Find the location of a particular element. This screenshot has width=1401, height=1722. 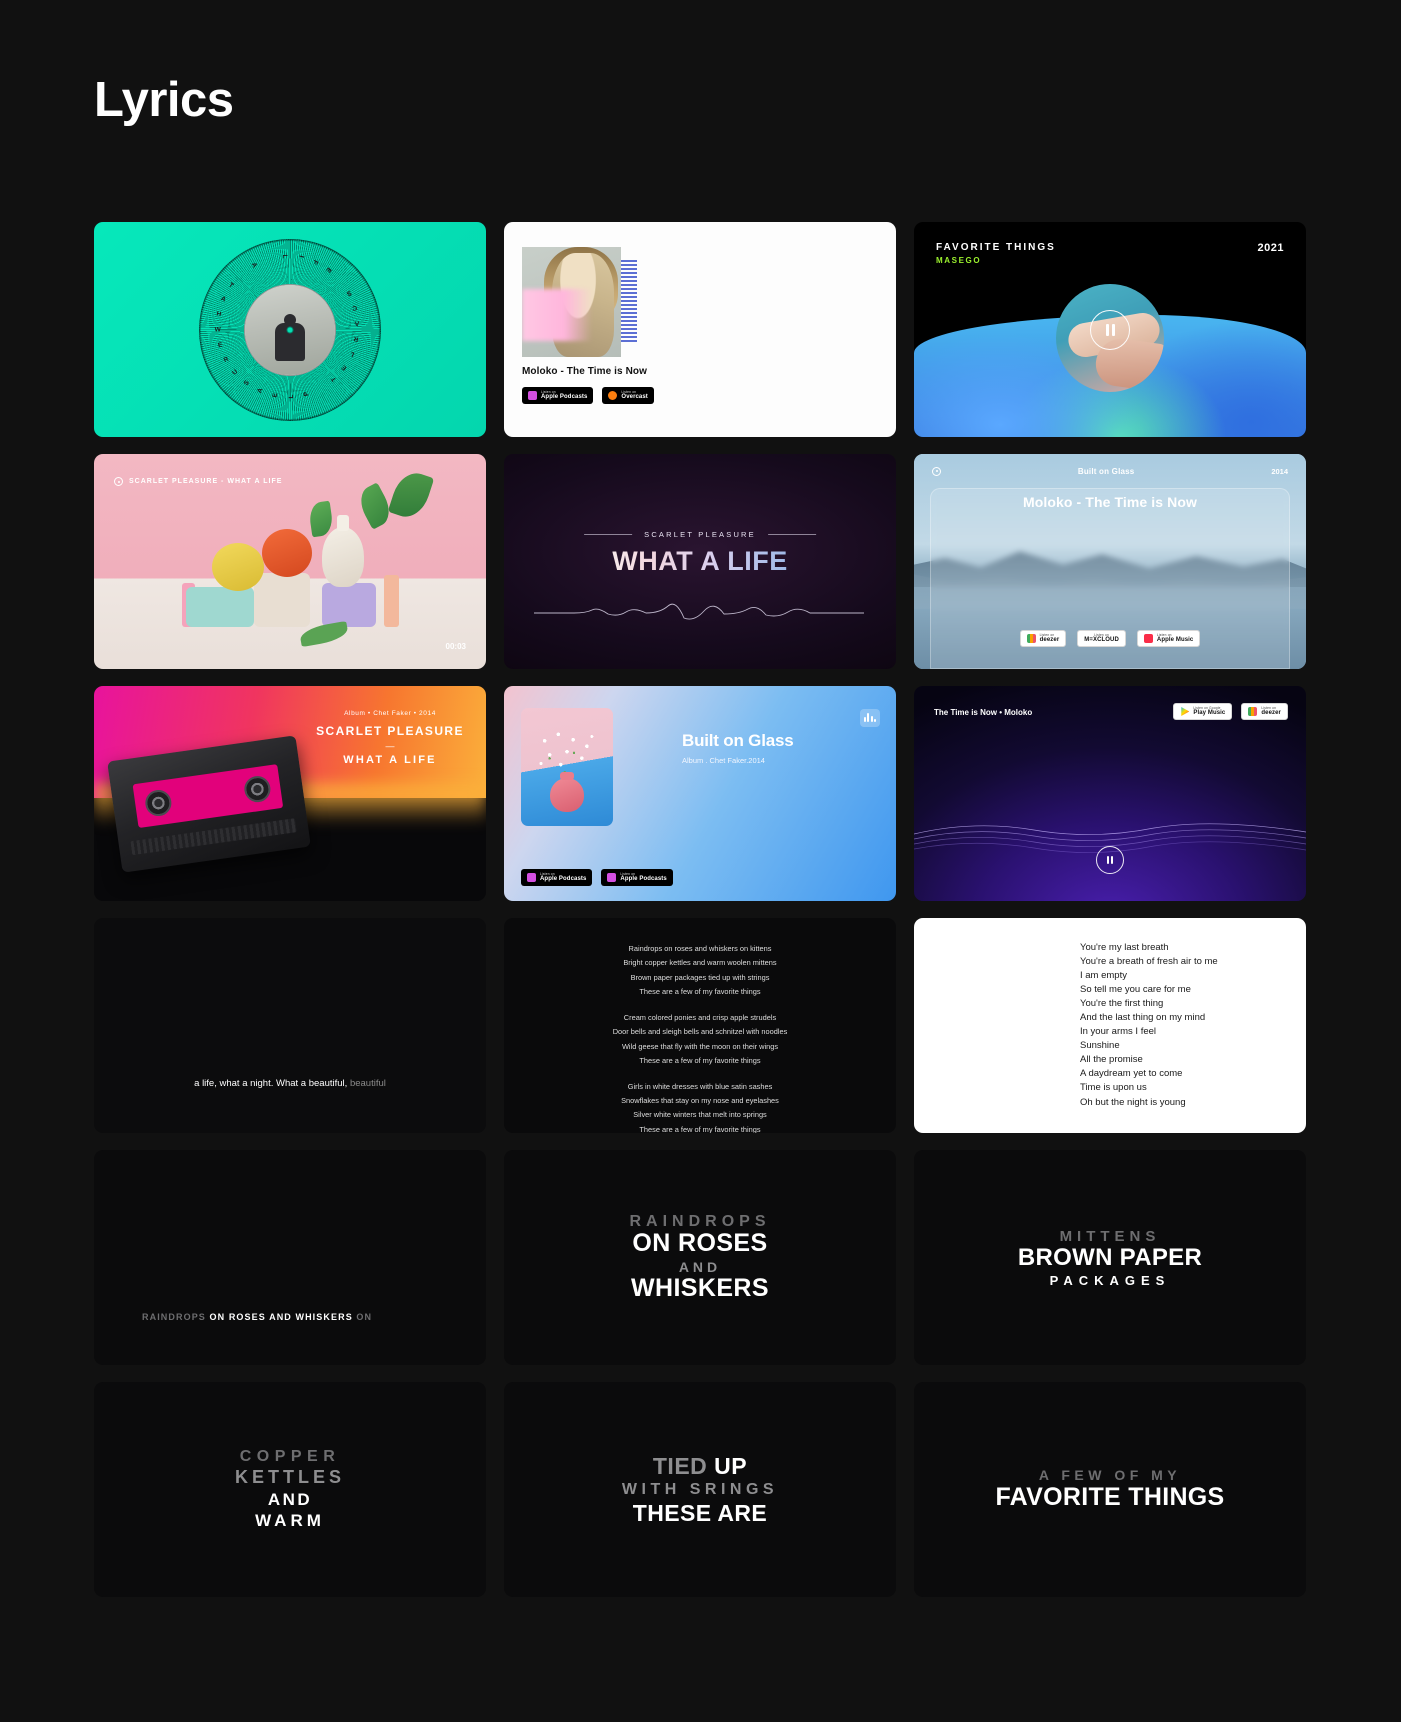

card-kinetic-raindrops-small: RAINDROPS ON ROSES AND WHISKERS ON is located at coordinates (290, 1257).